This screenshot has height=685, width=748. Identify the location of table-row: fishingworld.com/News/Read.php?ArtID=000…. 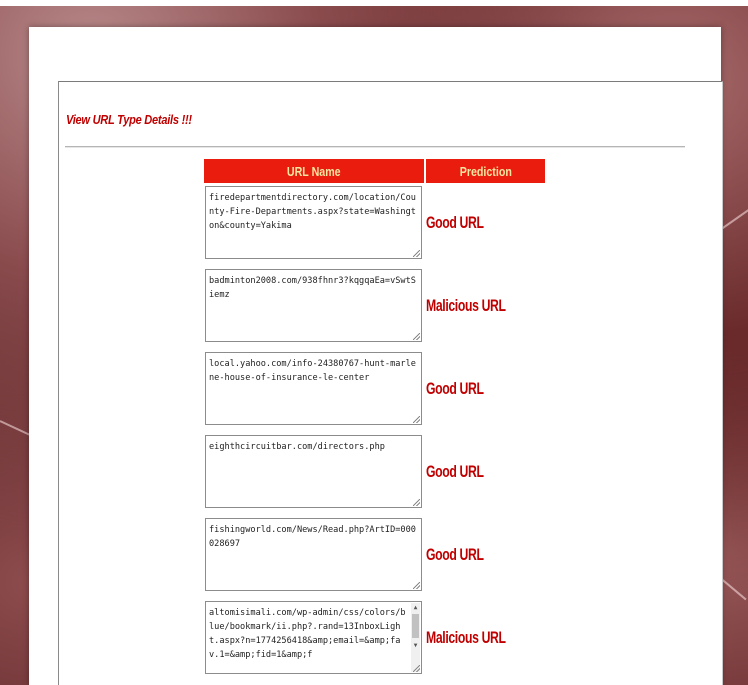
(374, 556).